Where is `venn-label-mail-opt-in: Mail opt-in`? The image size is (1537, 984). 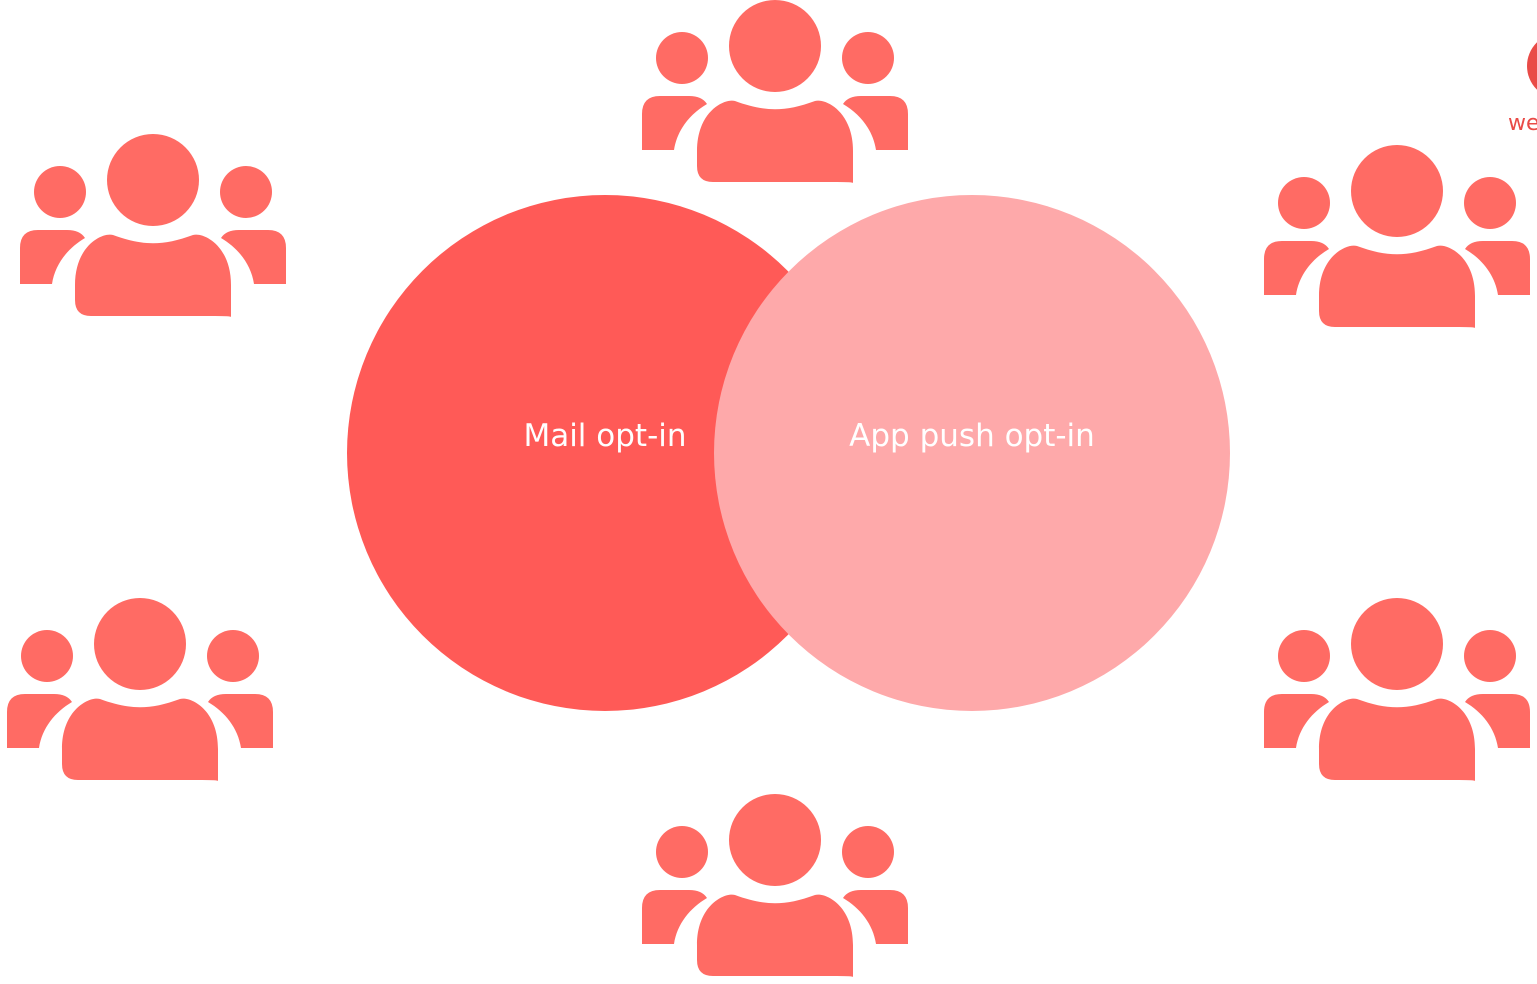 venn-label-mail-opt-in: Mail opt-in is located at coordinates (604, 436).